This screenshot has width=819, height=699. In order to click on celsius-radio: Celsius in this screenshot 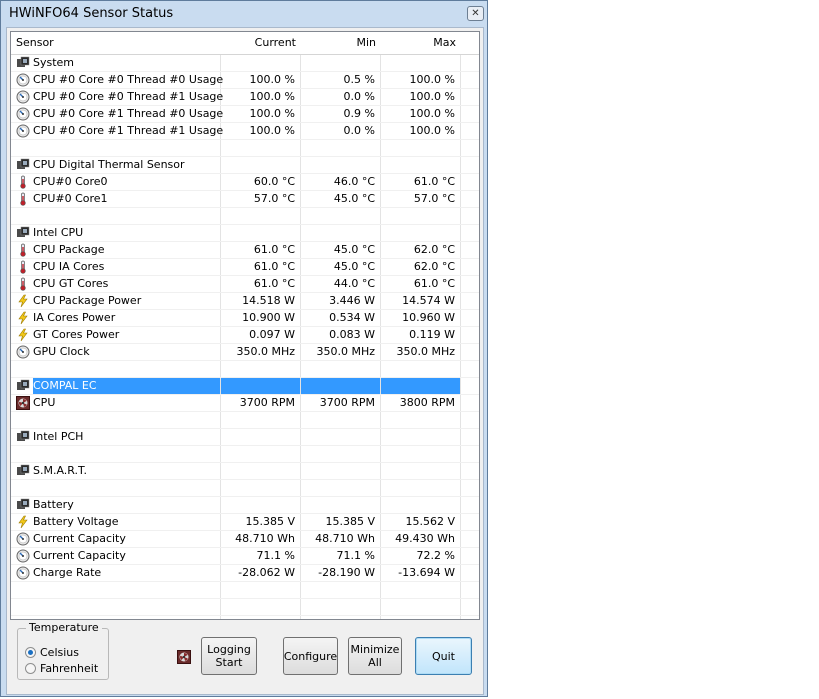, I will do `click(65, 653)`.